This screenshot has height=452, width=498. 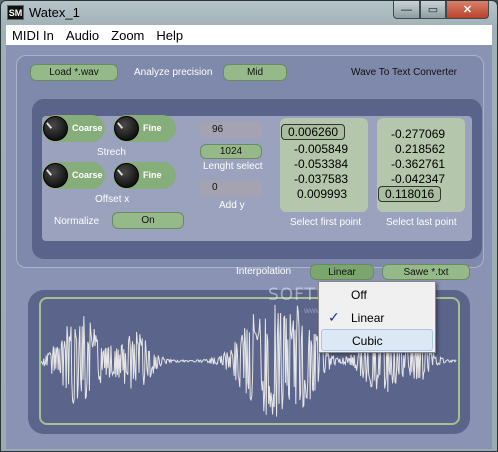 What do you see at coordinates (321, 179) in the screenshot?
I see `first-point-value: -0.037583` at bounding box center [321, 179].